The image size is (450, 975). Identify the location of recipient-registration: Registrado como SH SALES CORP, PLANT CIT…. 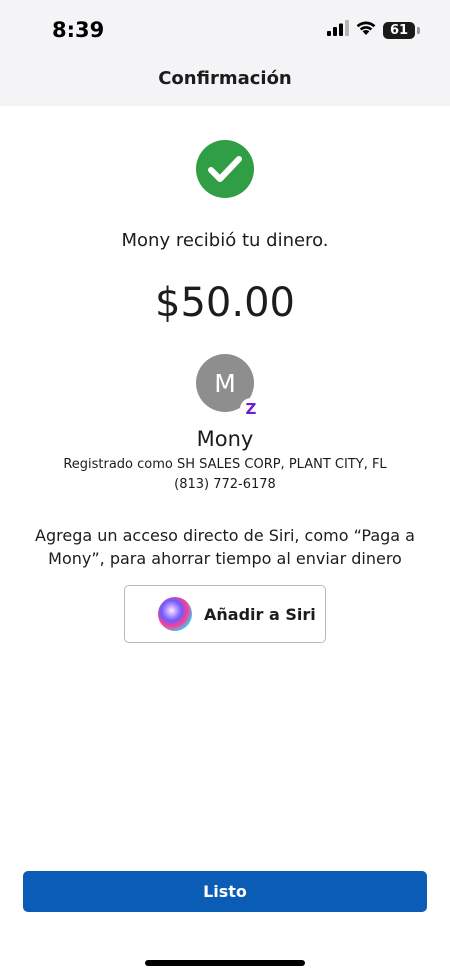
(225, 464).